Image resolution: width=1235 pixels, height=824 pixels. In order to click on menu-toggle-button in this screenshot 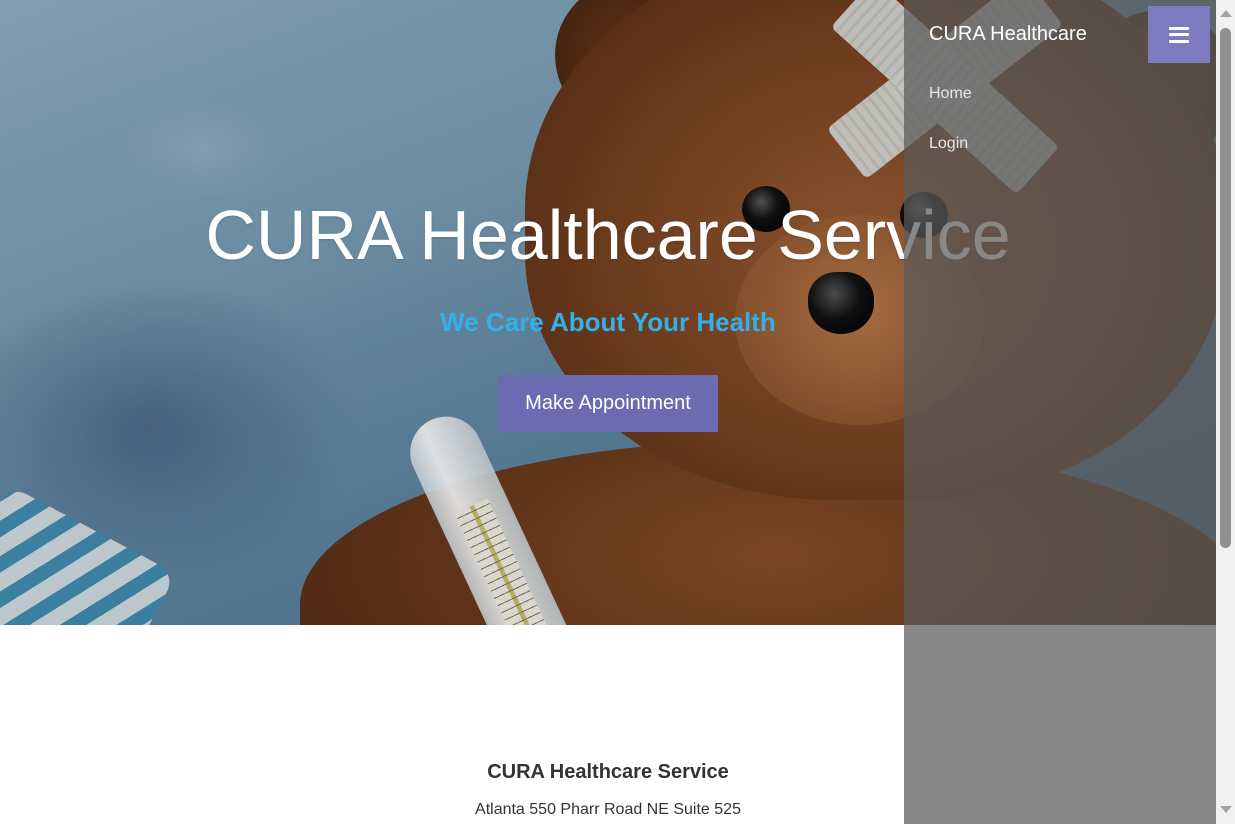, I will do `click(1179, 34)`.